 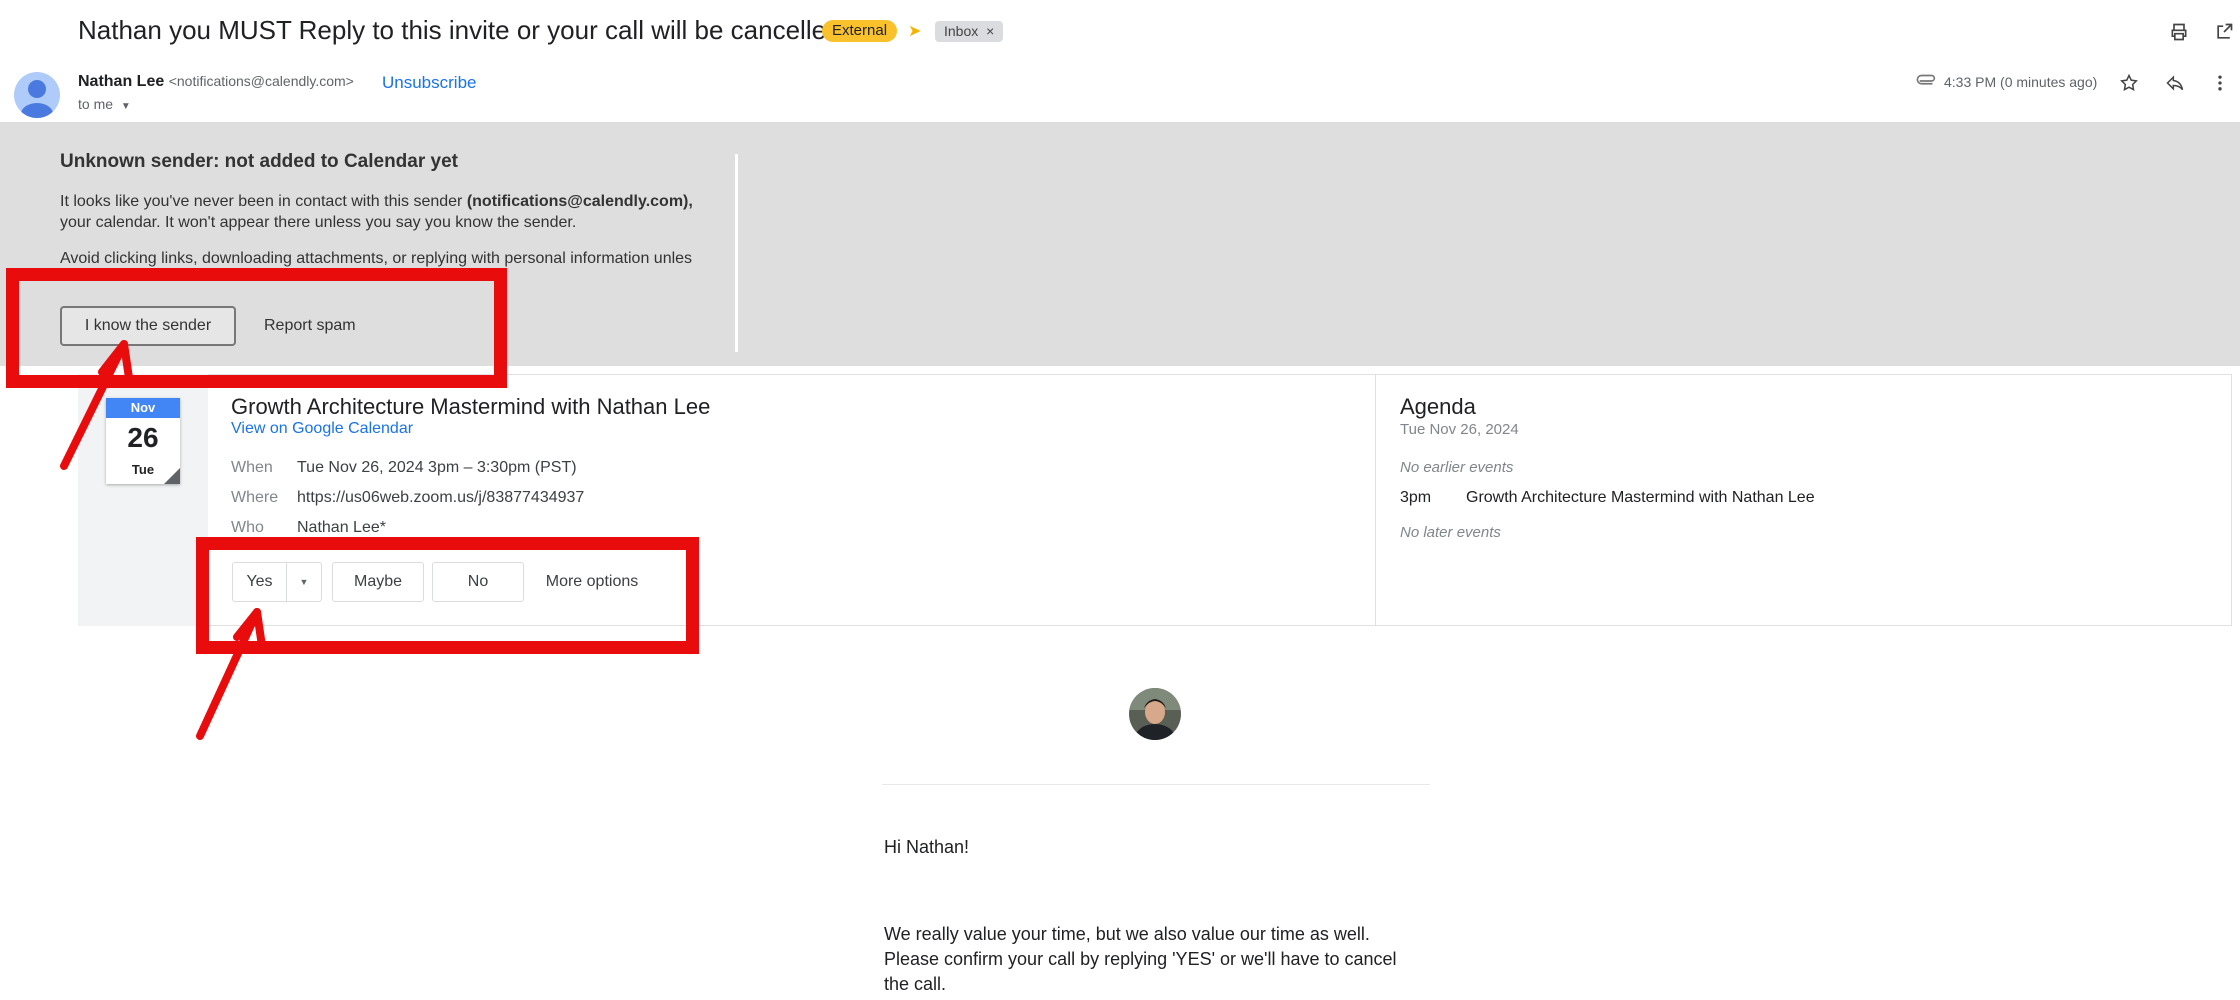 I want to click on arrow-to-know-button, so click(x=94, y=405).